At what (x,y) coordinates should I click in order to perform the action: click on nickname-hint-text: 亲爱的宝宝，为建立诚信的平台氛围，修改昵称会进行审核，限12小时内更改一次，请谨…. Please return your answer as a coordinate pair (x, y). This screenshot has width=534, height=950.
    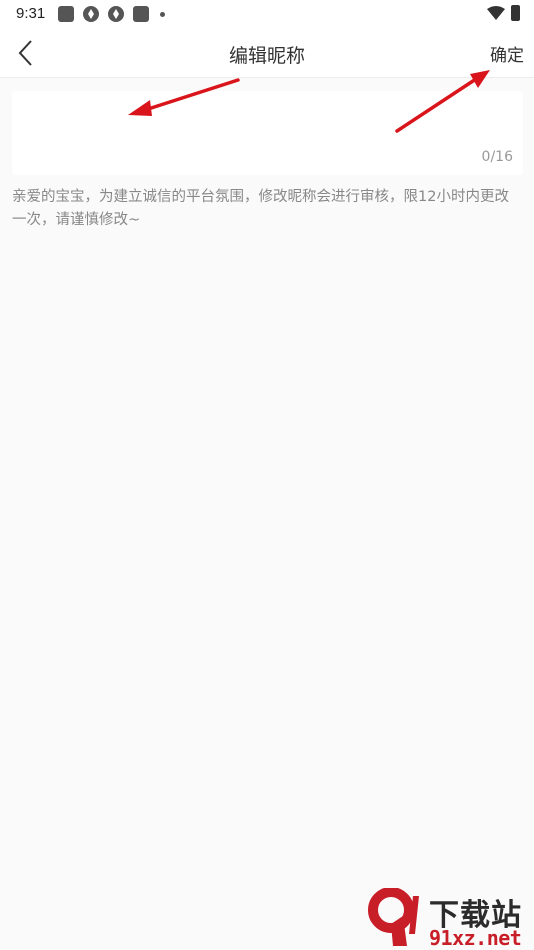
    Looking at the image, I should click on (260, 208).